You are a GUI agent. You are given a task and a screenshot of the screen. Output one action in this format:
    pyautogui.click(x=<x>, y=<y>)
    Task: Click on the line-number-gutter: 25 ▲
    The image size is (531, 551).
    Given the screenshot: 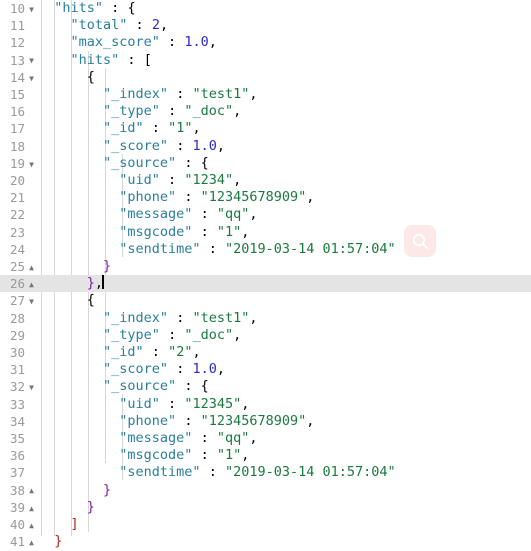 What is the action you would take?
    pyautogui.click(x=19, y=266)
    